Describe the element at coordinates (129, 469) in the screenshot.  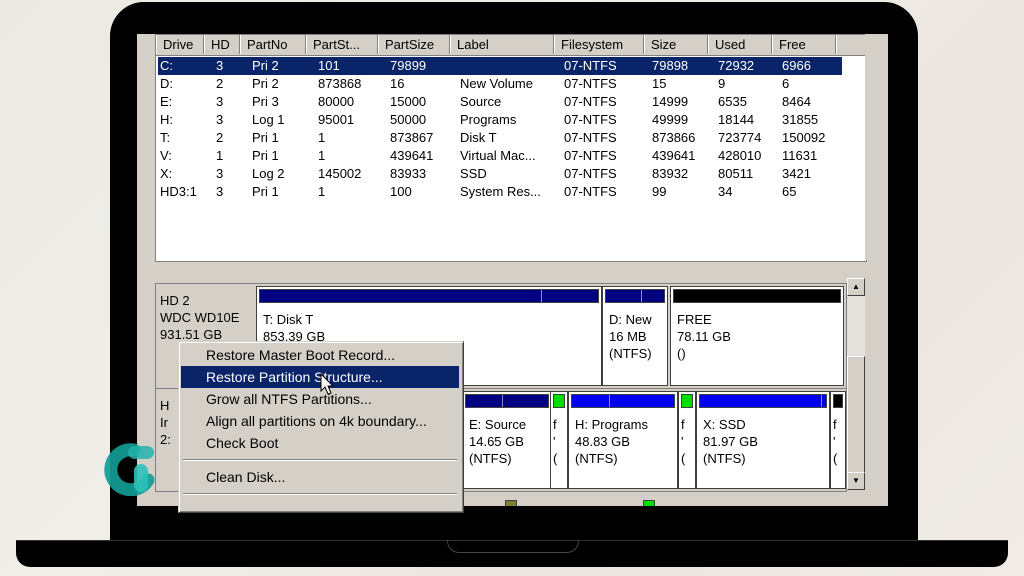
I see `brand-logo-icon` at that location.